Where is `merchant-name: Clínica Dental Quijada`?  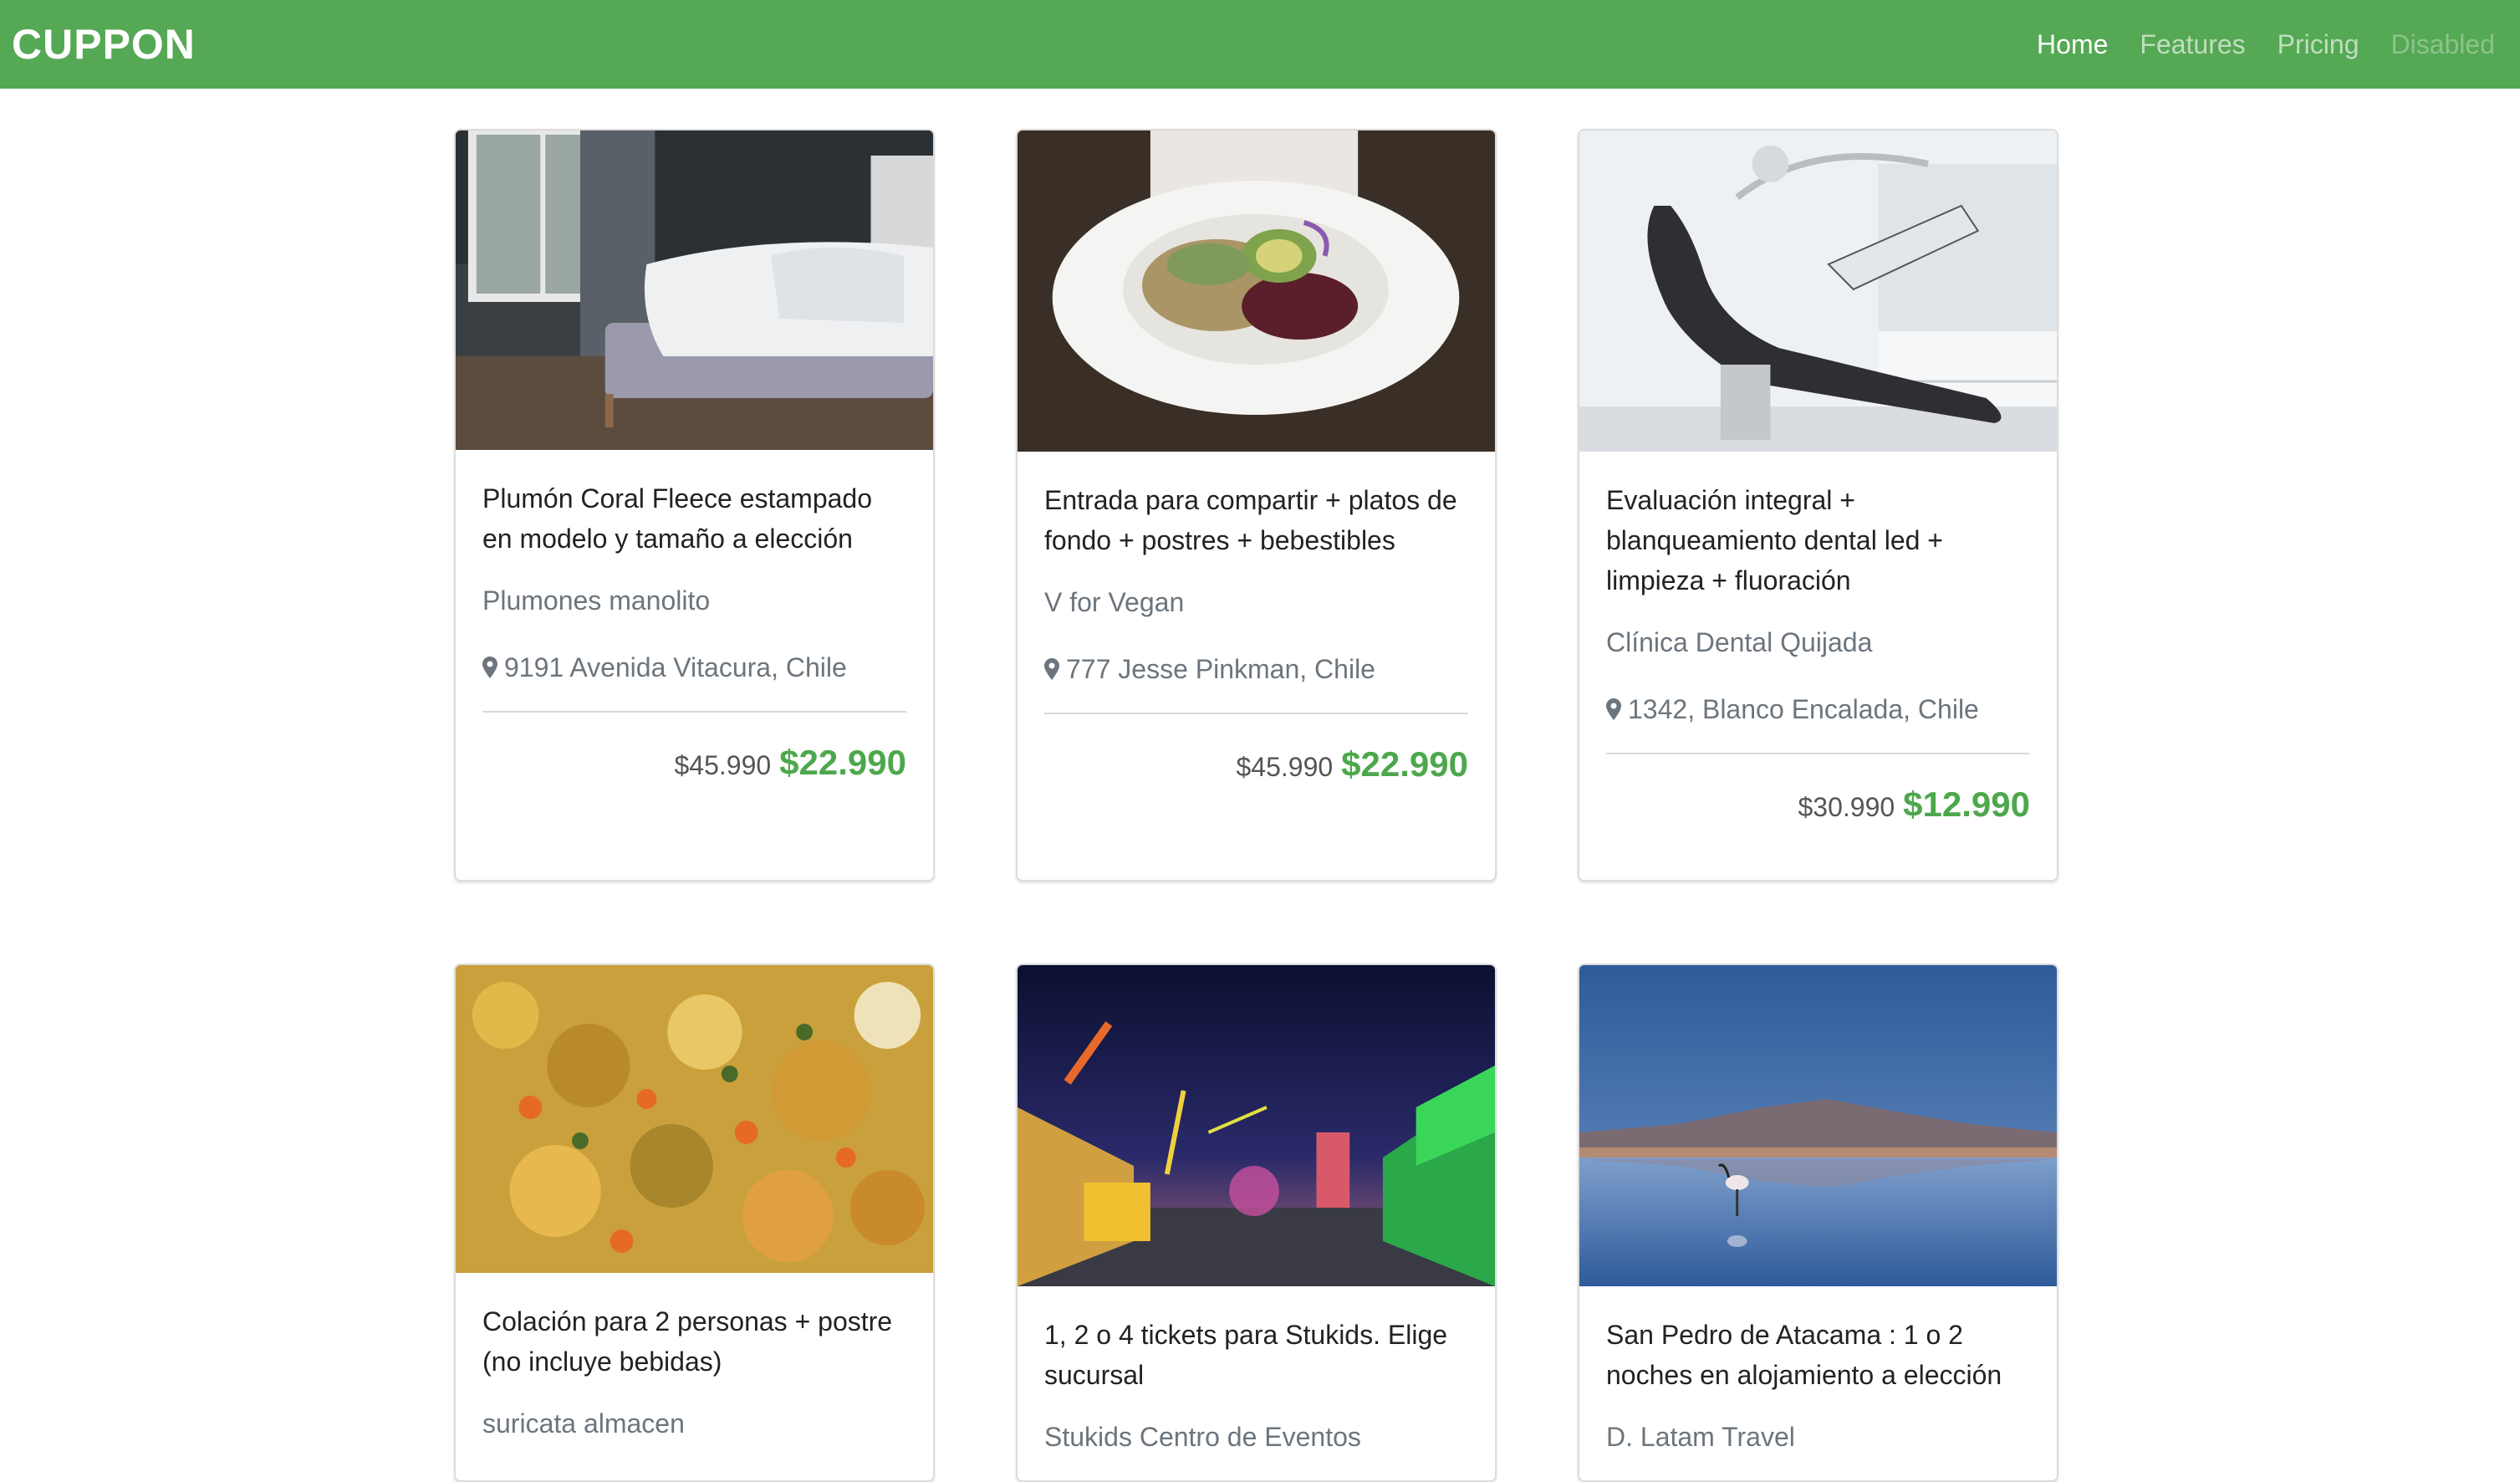
merchant-name: Clínica Dental Quijada is located at coordinates (1739, 642).